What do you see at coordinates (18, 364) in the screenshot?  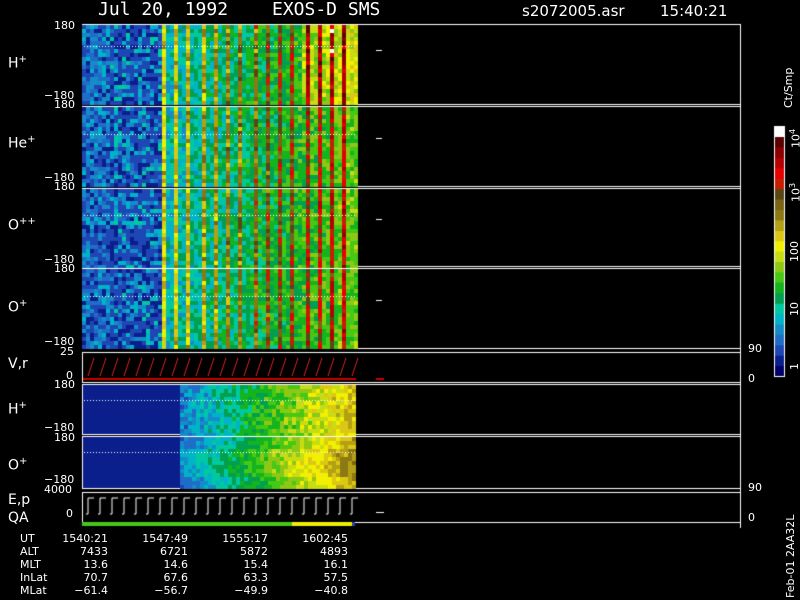 I see `panel-label-vr: V,r` at bounding box center [18, 364].